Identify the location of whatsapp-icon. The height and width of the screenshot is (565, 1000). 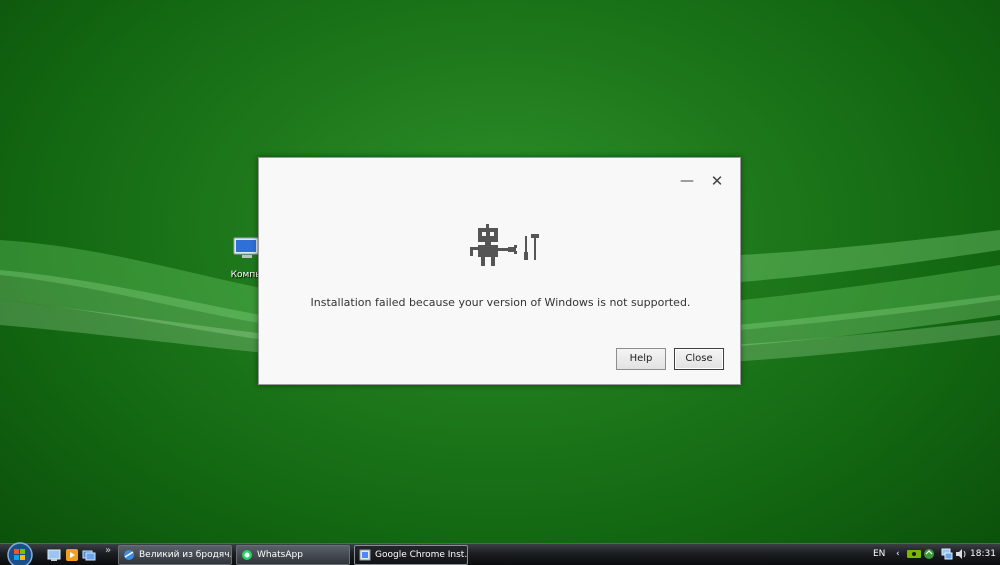
(247, 555).